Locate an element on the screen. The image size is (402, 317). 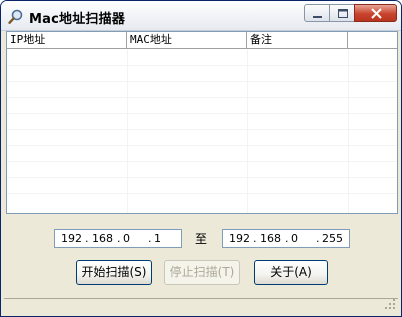
list-header: IP地址 MAC地址 备注 is located at coordinates (202, 40).